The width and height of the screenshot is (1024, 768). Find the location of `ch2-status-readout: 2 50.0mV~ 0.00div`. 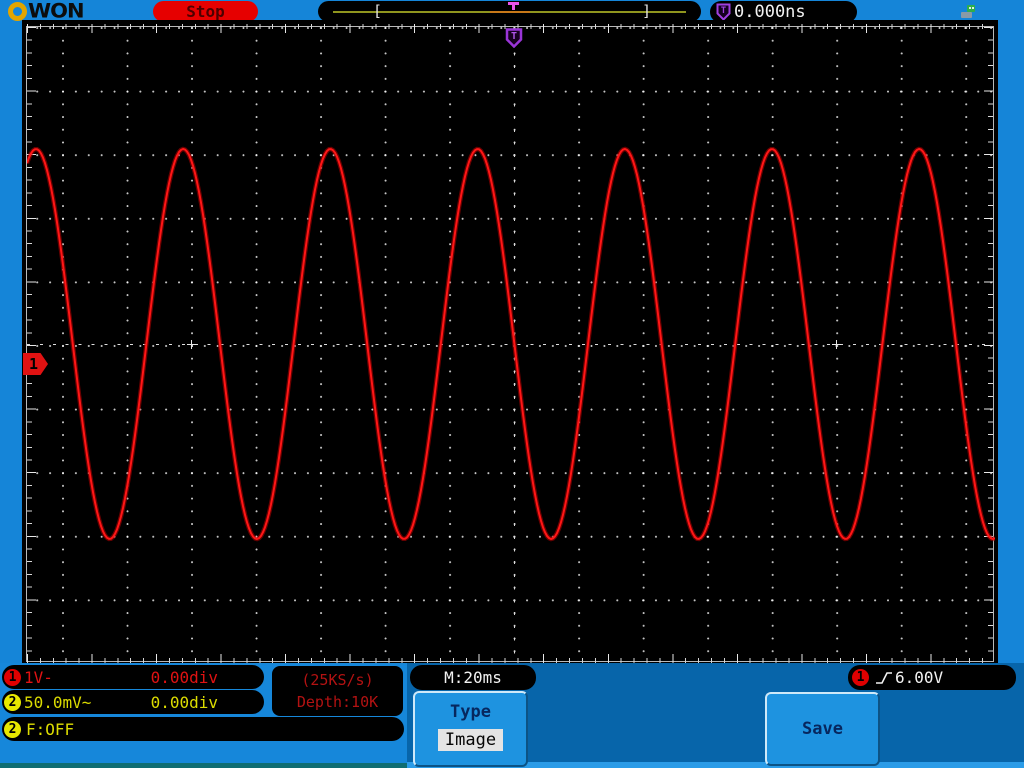

ch2-status-readout: 2 50.0mV~ 0.00div is located at coordinates (133, 702).